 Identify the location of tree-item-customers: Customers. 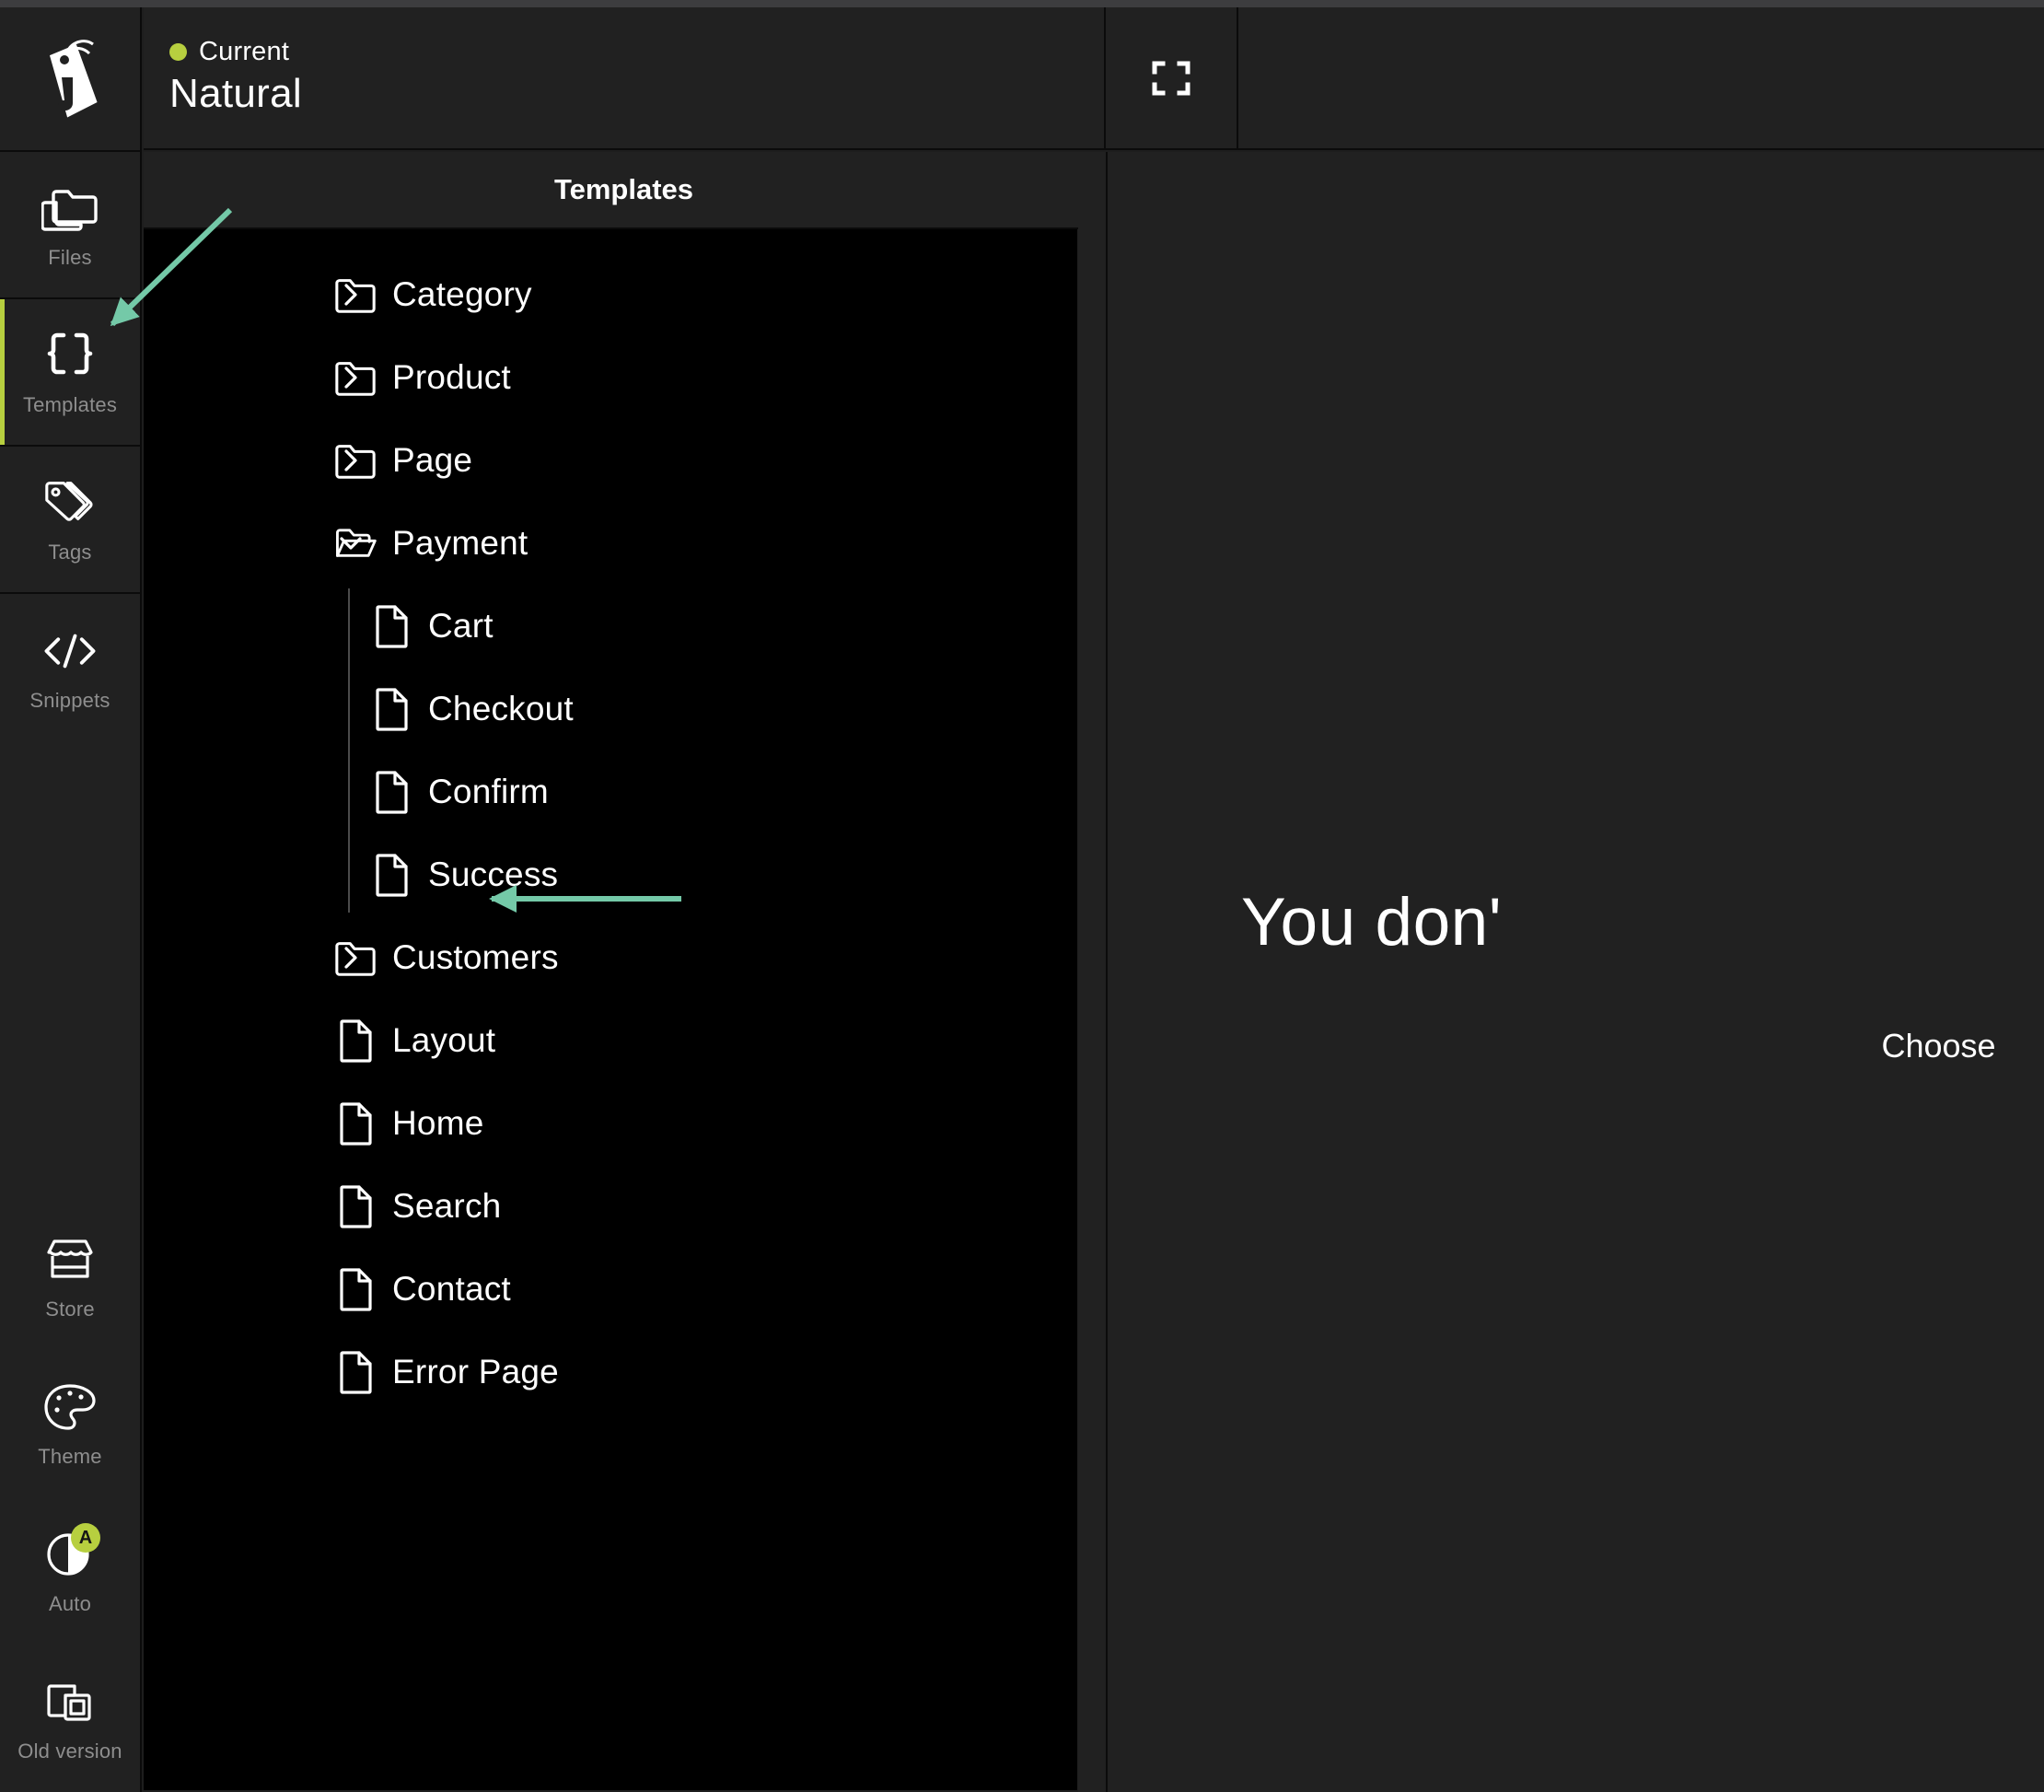
(611, 957).